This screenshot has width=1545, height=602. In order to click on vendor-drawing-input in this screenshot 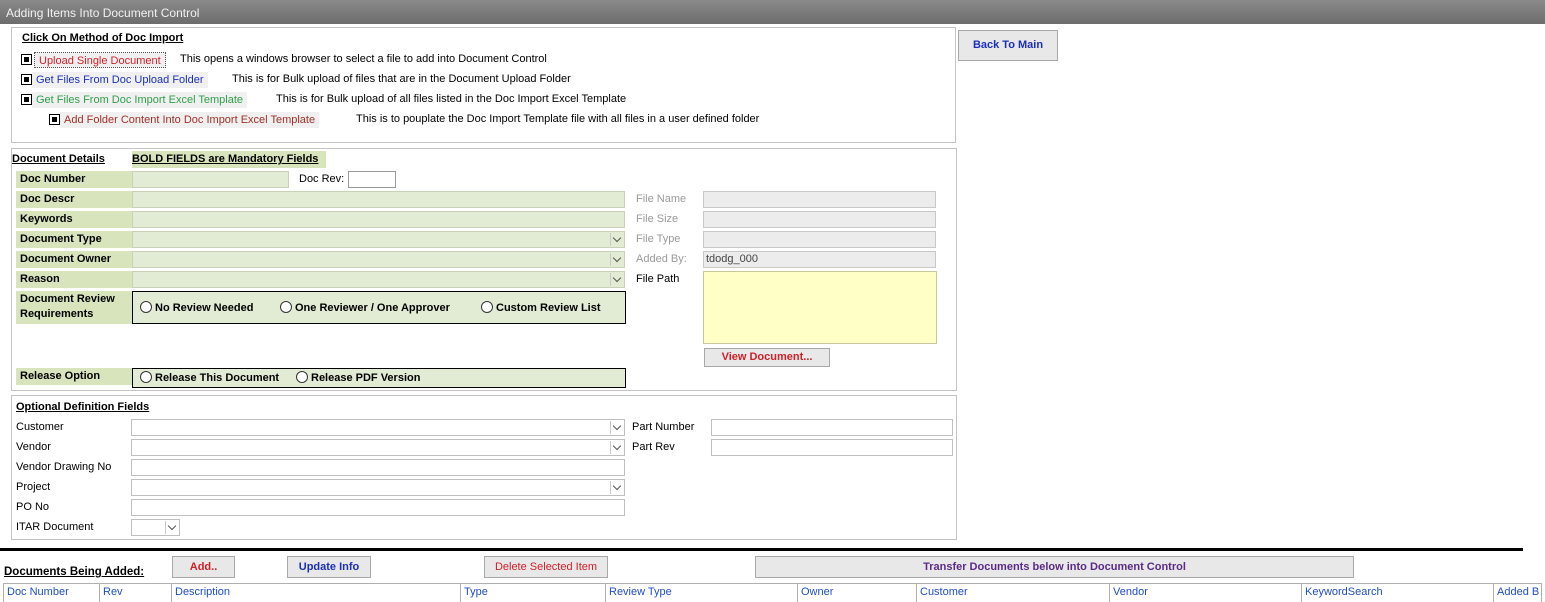, I will do `click(378, 467)`.